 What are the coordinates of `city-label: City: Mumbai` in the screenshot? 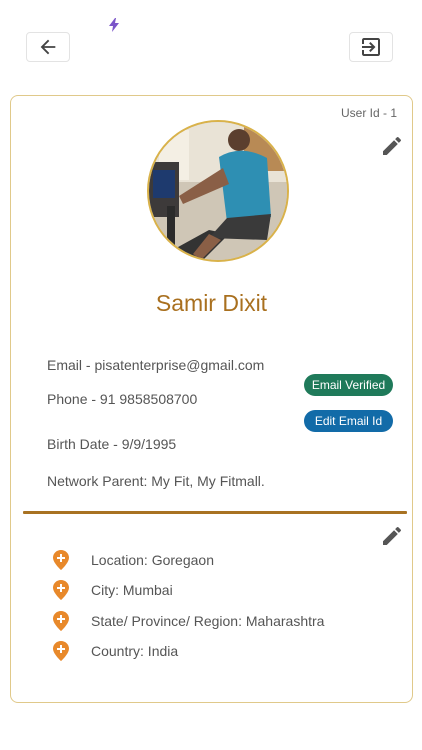 It's located at (132, 590).